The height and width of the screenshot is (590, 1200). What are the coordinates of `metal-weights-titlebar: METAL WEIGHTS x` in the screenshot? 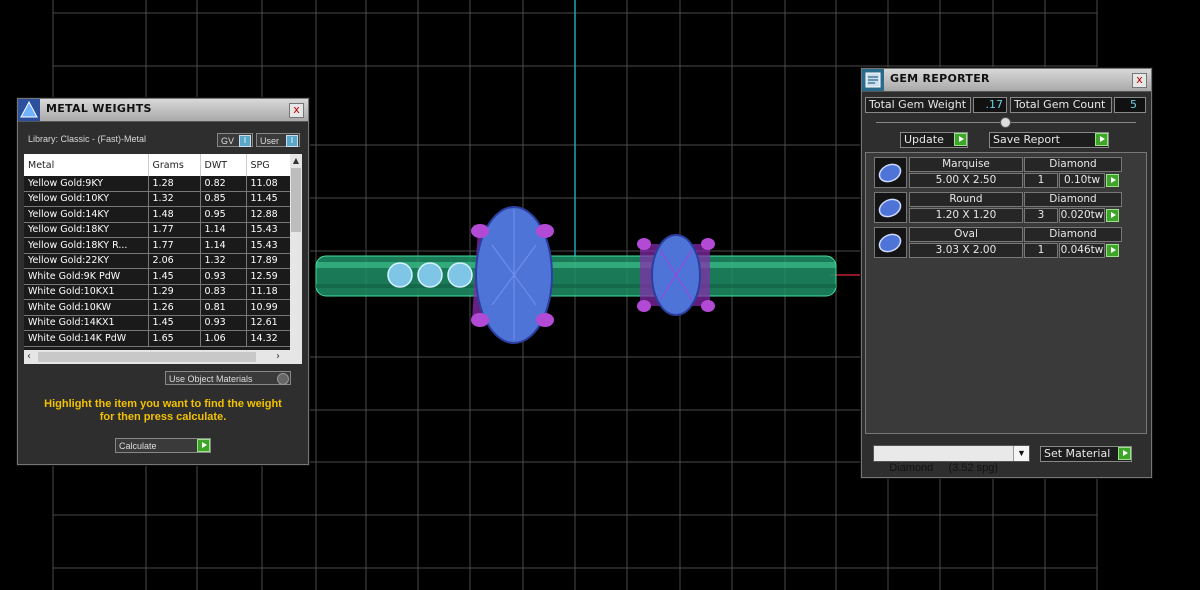 It's located at (163, 110).